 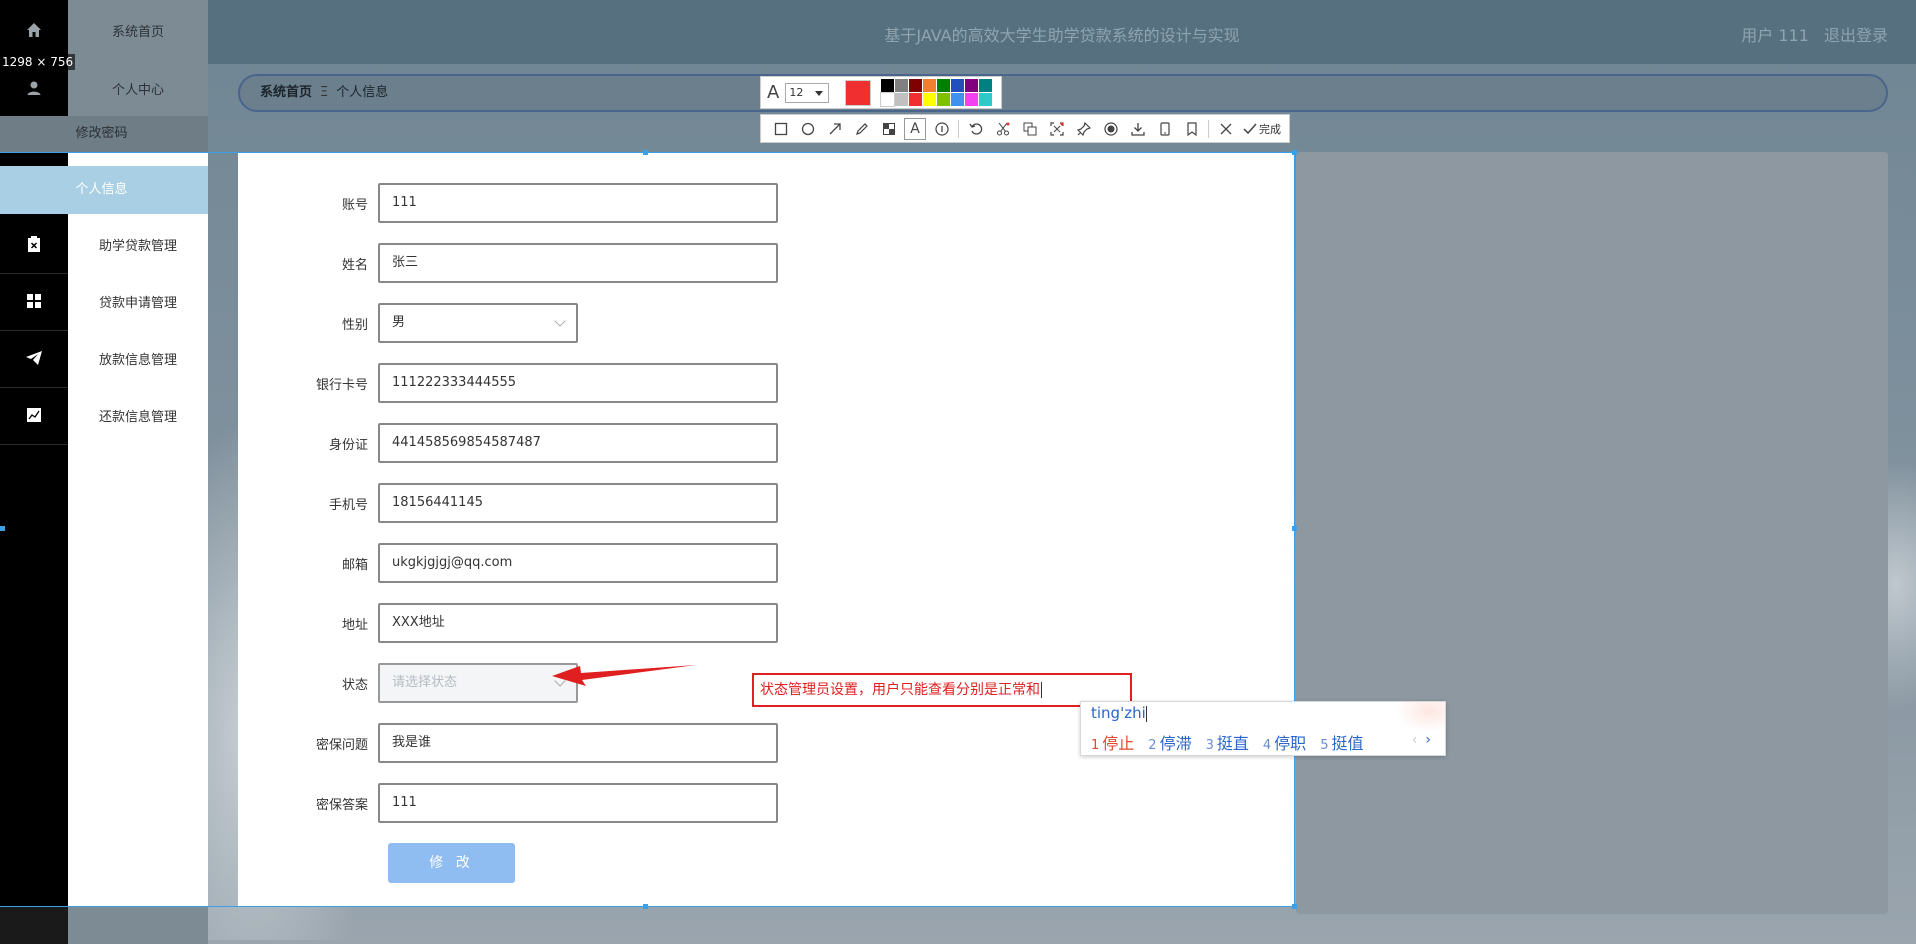 What do you see at coordinates (1112, 742) in the screenshot?
I see `ime-candidate: 1 停止` at bounding box center [1112, 742].